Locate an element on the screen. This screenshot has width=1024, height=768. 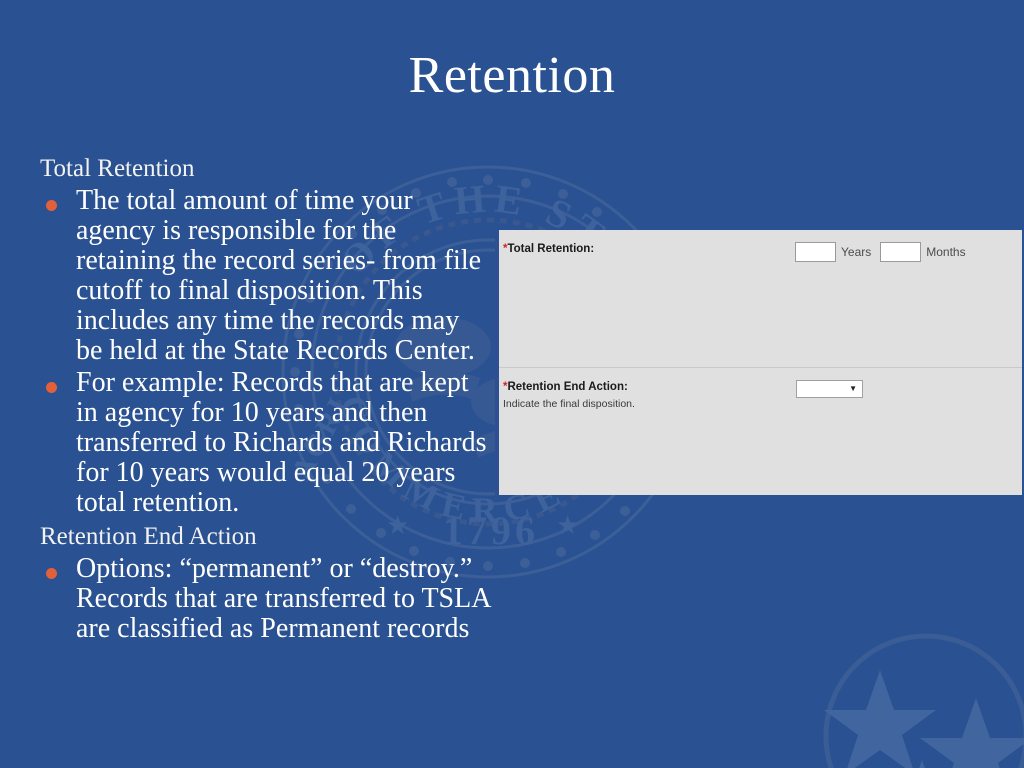
total-retention-duration-row: Years Months is located at coordinates (885, 252).